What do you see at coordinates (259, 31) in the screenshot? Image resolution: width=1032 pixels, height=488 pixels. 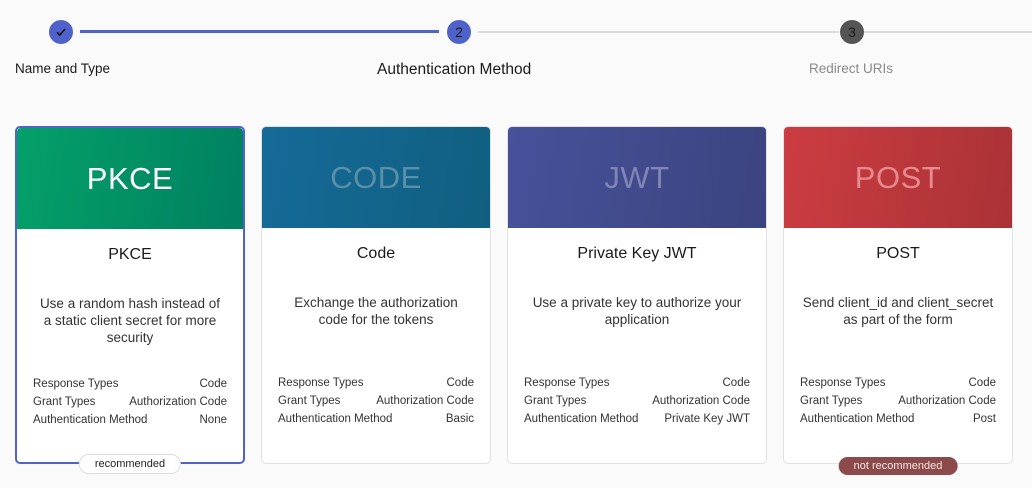 I see `step-connector-complete` at bounding box center [259, 31].